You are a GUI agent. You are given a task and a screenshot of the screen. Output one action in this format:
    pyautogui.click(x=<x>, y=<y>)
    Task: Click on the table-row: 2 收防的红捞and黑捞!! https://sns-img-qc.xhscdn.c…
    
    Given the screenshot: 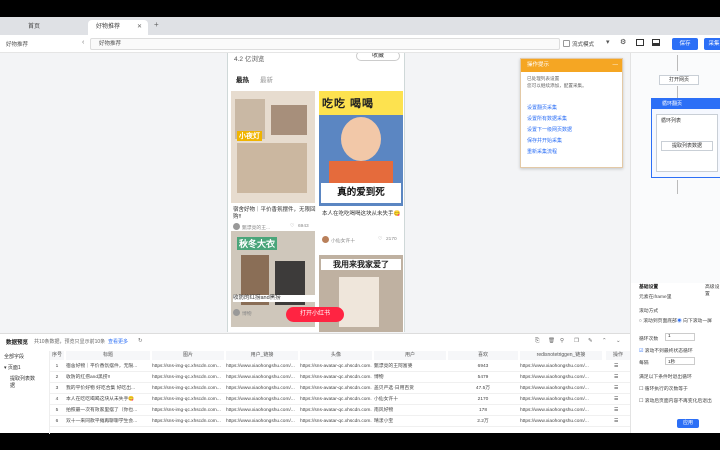 What is the action you would take?
    pyautogui.click(x=340, y=377)
    